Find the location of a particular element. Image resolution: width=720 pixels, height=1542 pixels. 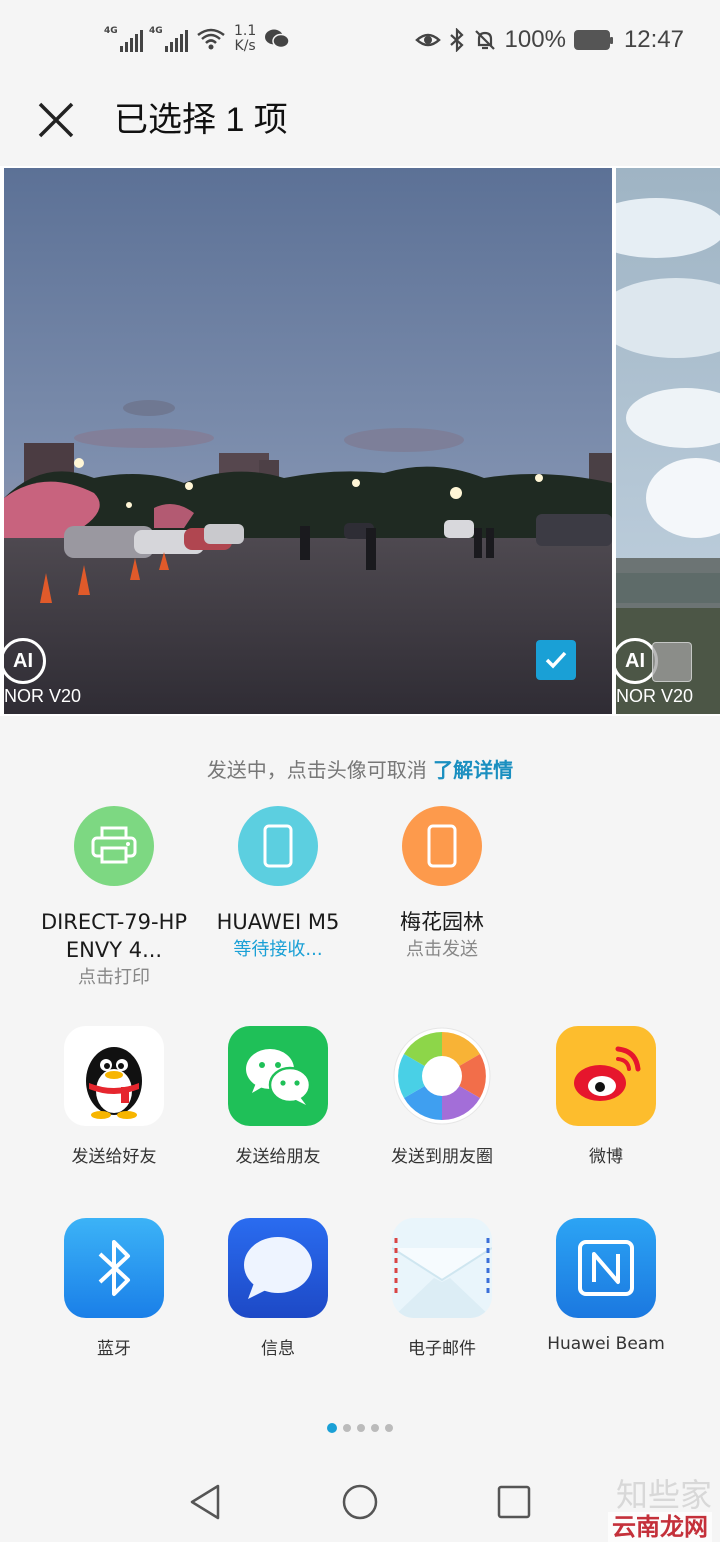

watermark-line-2: 云南龙网 is located at coordinates (660, 1527).